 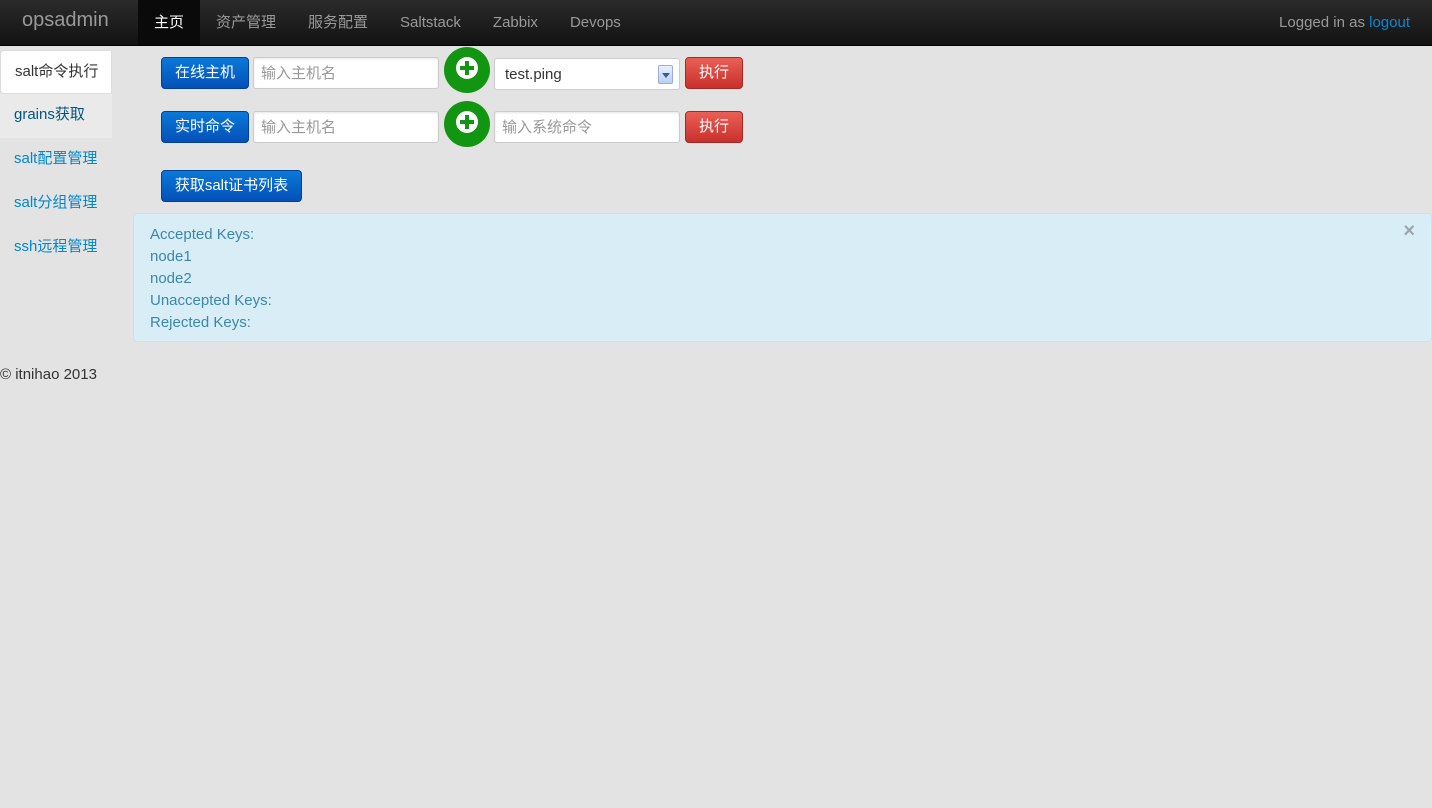 I want to click on row1-add-button, so click(x=467, y=70).